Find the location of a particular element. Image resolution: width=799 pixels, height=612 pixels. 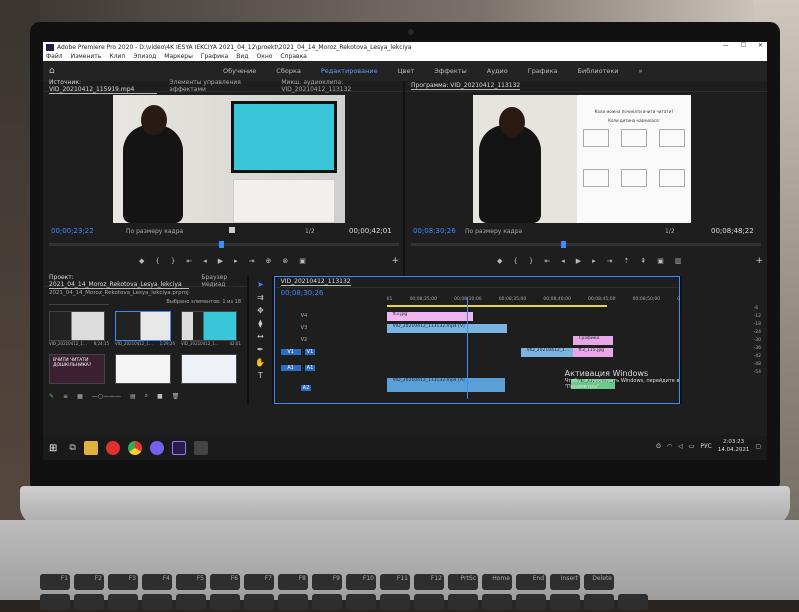

menu-help: Справка is located at coordinates (293, 56).